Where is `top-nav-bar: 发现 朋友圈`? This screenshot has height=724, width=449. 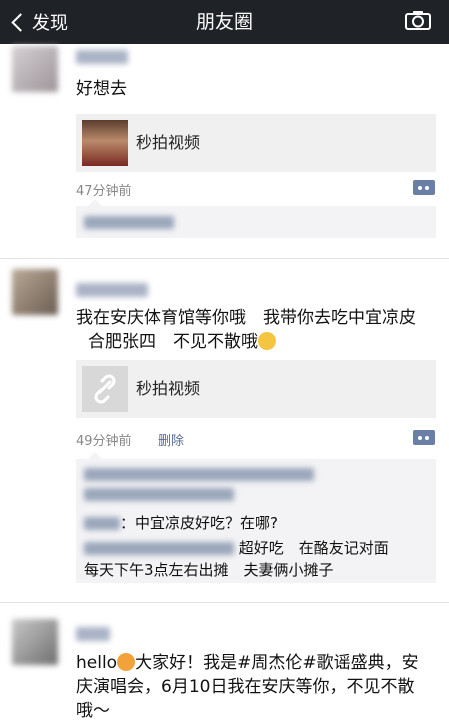
top-nav-bar: 发现 朋友圈 is located at coordinates (224, 22).